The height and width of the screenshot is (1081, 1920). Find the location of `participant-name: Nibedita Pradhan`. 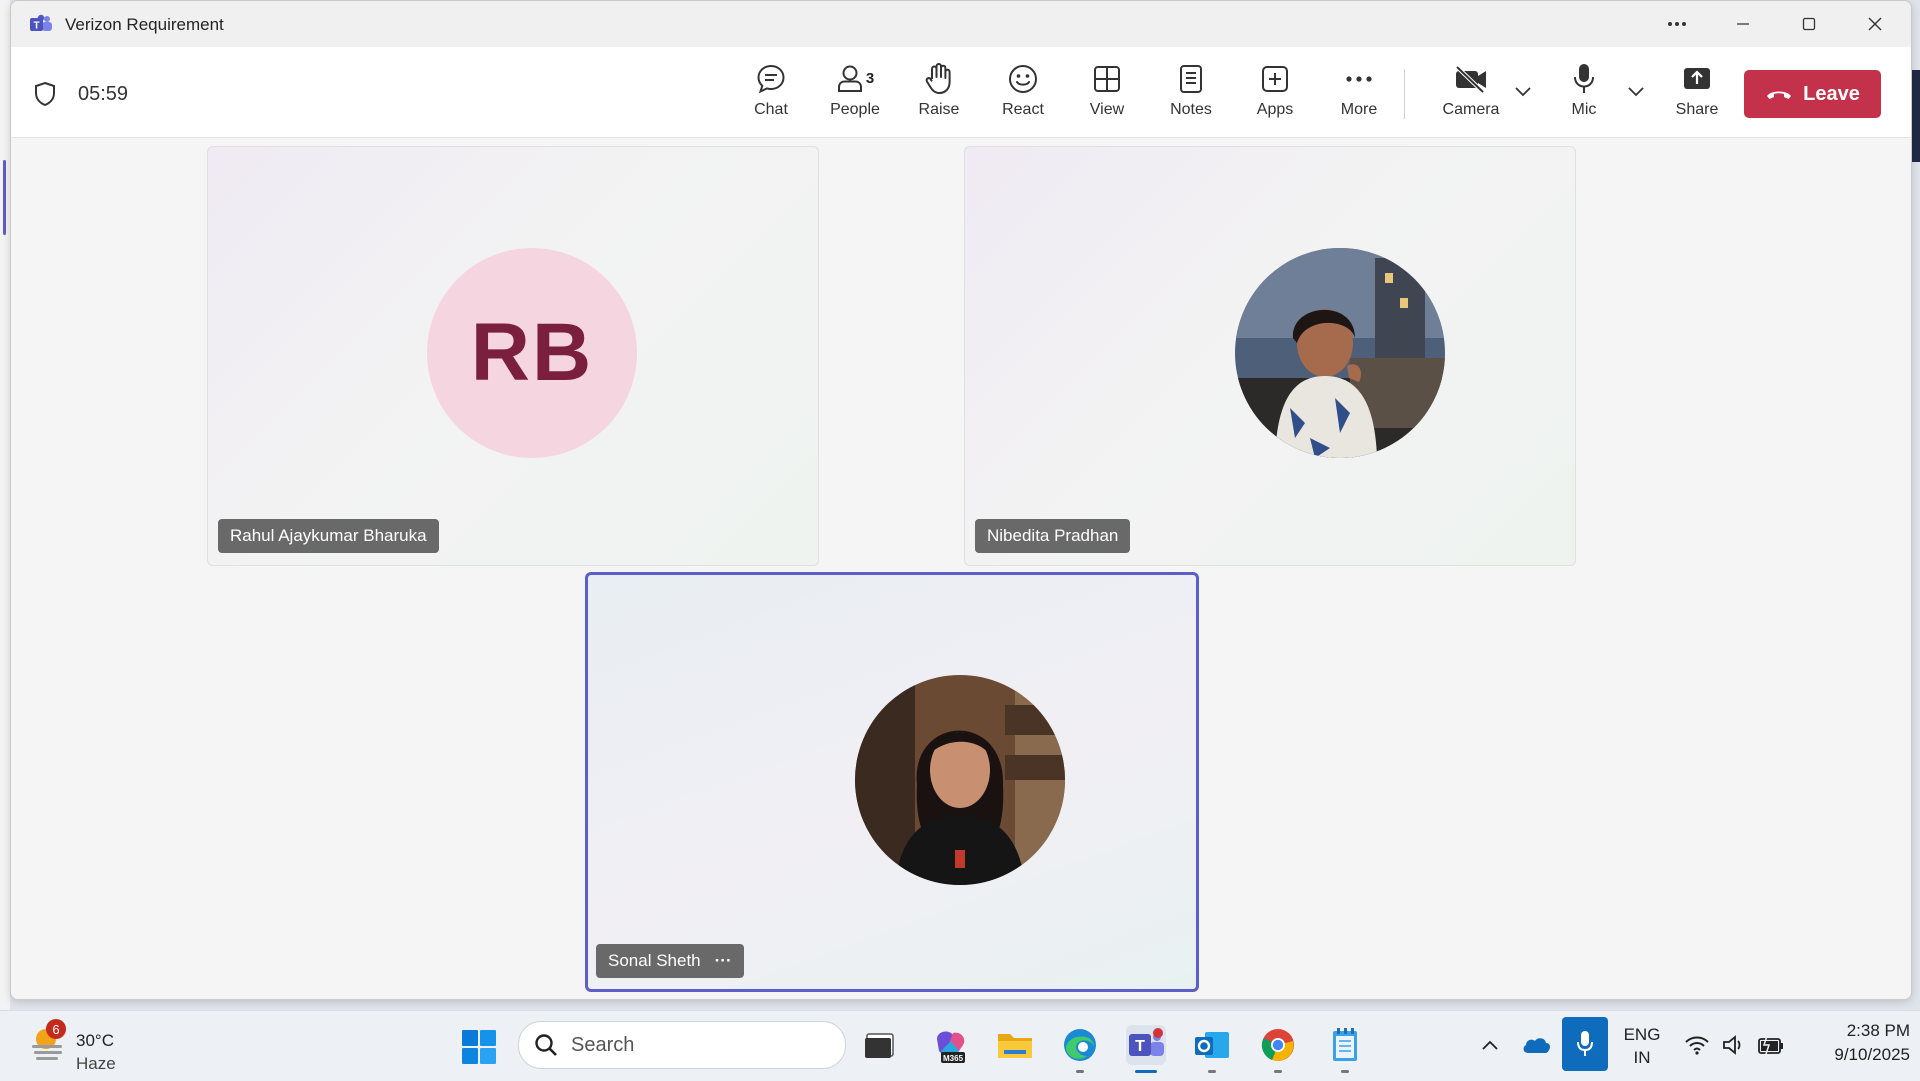

participant-name: Nibedita Pradhan is located at coordinates (1053, 535).